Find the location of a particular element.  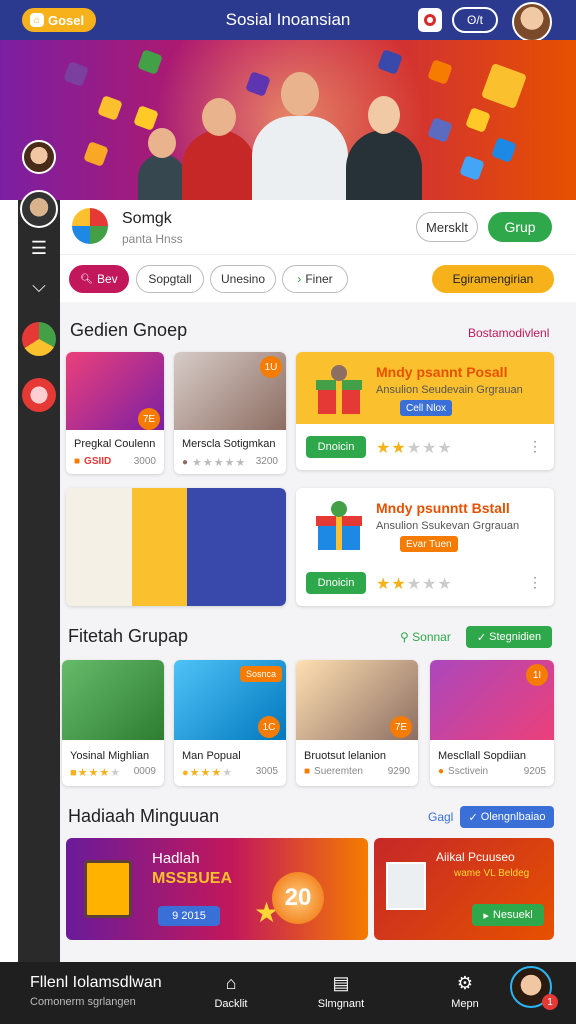

card-meta: ● Ssctivein is located at coordinates (463, 771).